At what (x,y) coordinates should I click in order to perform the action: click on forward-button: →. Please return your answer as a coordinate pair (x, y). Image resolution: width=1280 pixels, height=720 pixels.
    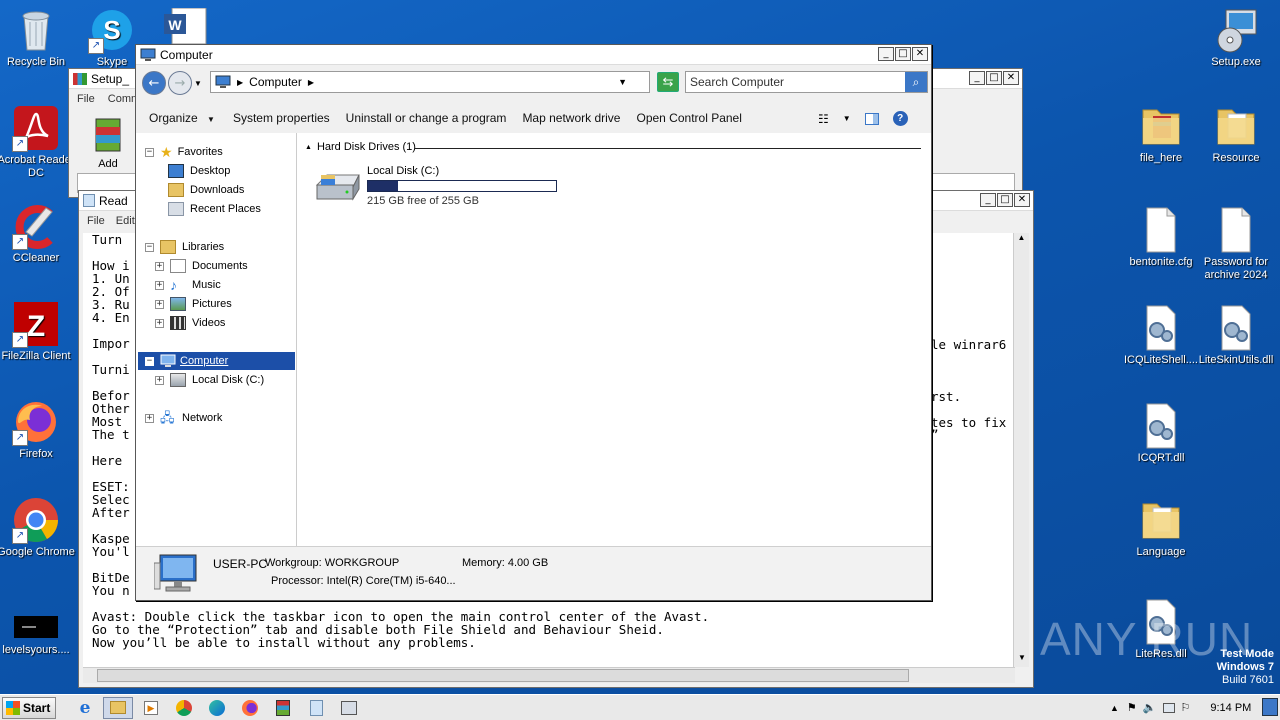
    Looking at the image, I should click on (180, 83).